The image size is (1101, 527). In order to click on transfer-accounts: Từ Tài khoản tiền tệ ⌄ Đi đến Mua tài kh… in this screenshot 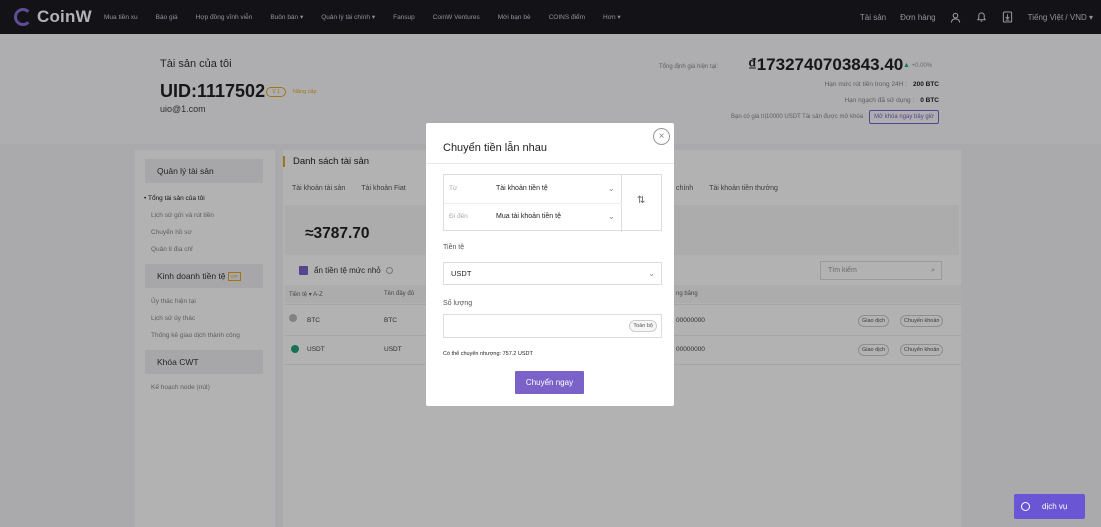, I will do `click(533, 203)`.